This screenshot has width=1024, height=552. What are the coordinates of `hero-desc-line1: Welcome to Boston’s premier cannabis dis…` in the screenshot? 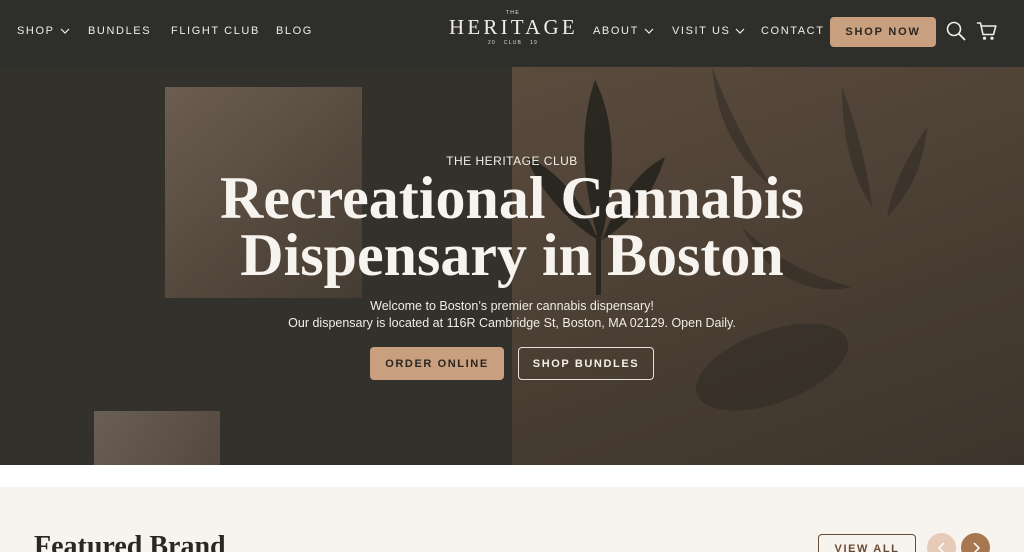 It's located at (512, 306).